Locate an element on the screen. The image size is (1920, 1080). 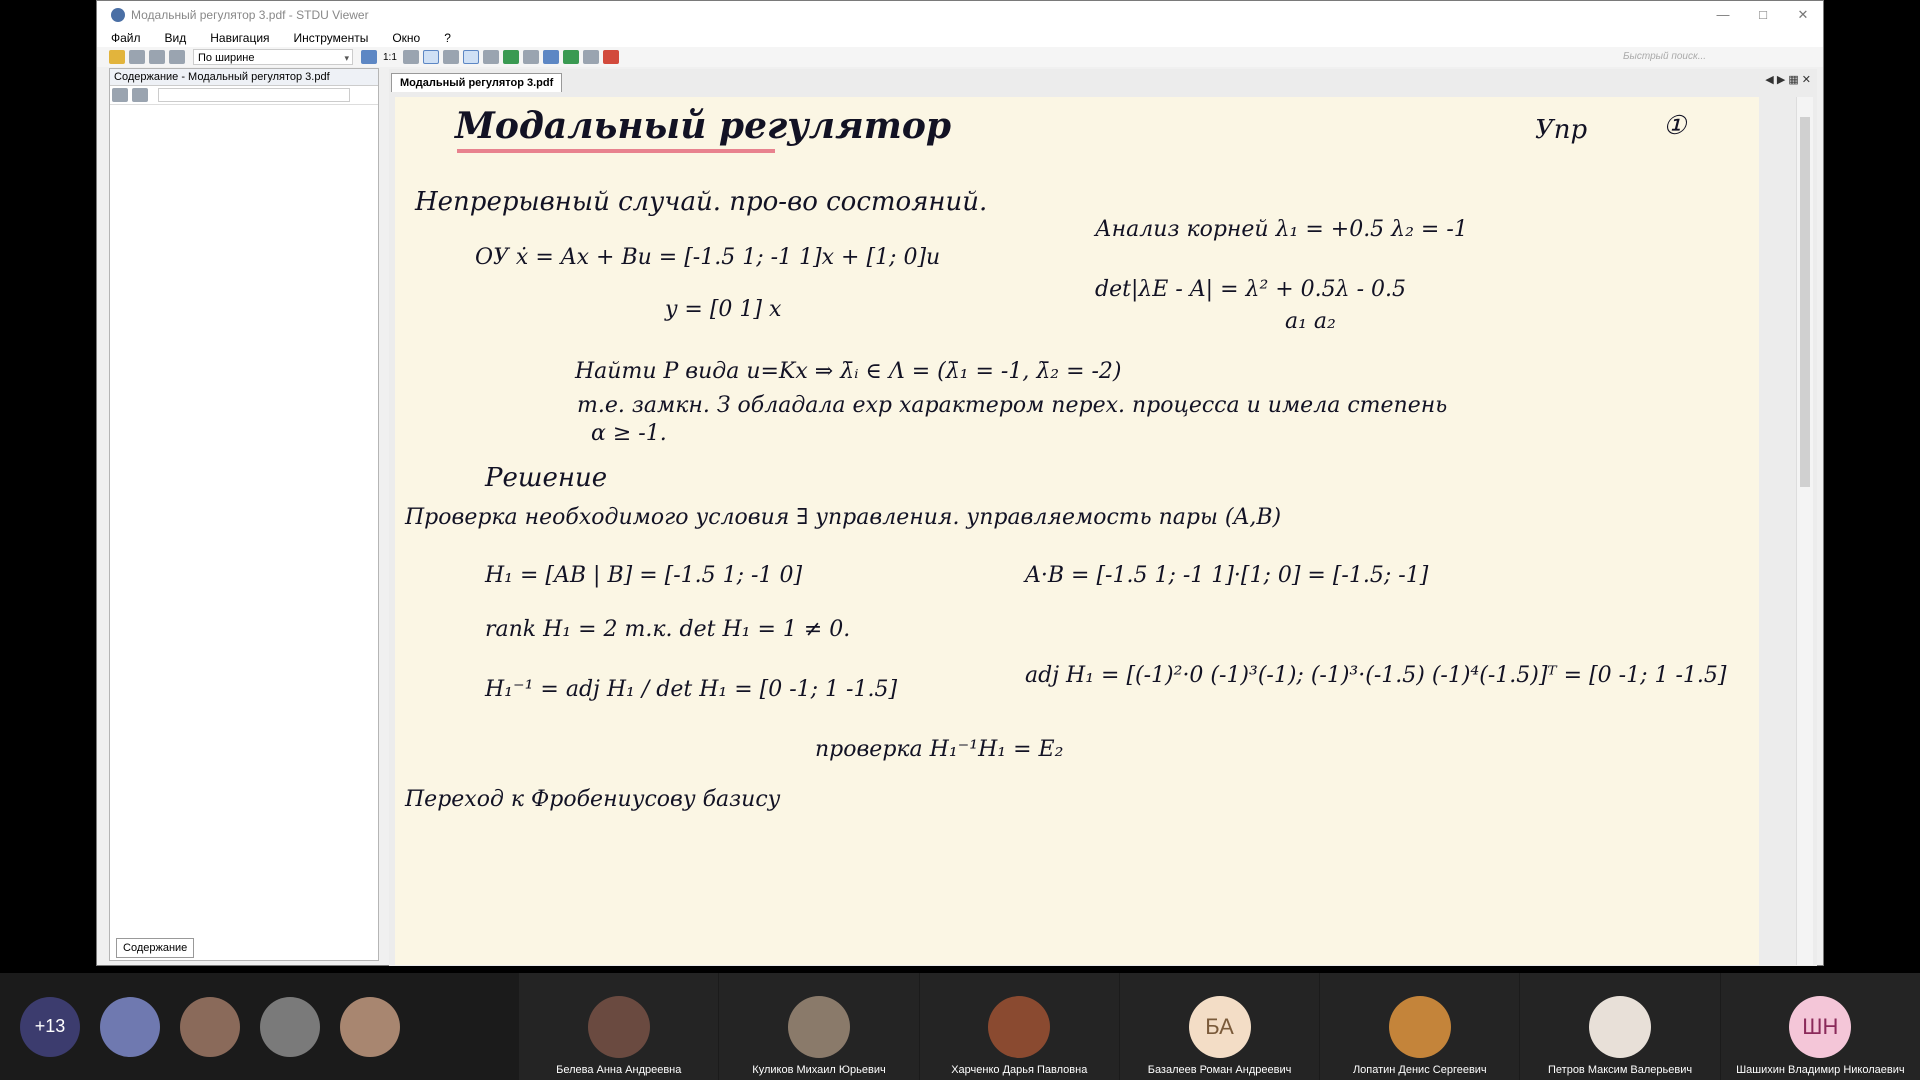
select-text-icon is located at coordinates (490, 57).